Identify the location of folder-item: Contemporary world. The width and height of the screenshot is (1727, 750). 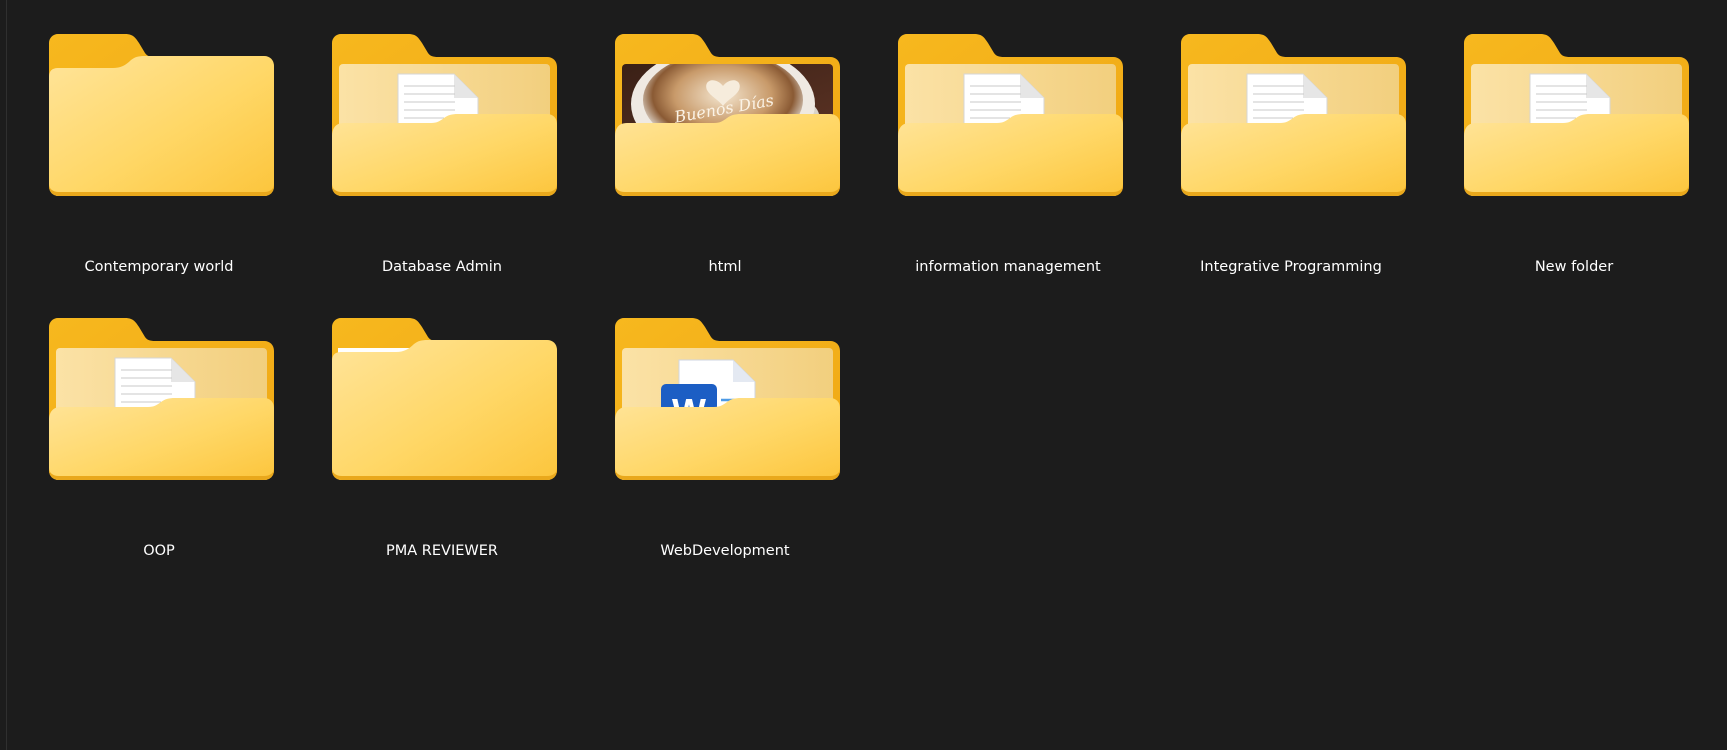
(159, 155).